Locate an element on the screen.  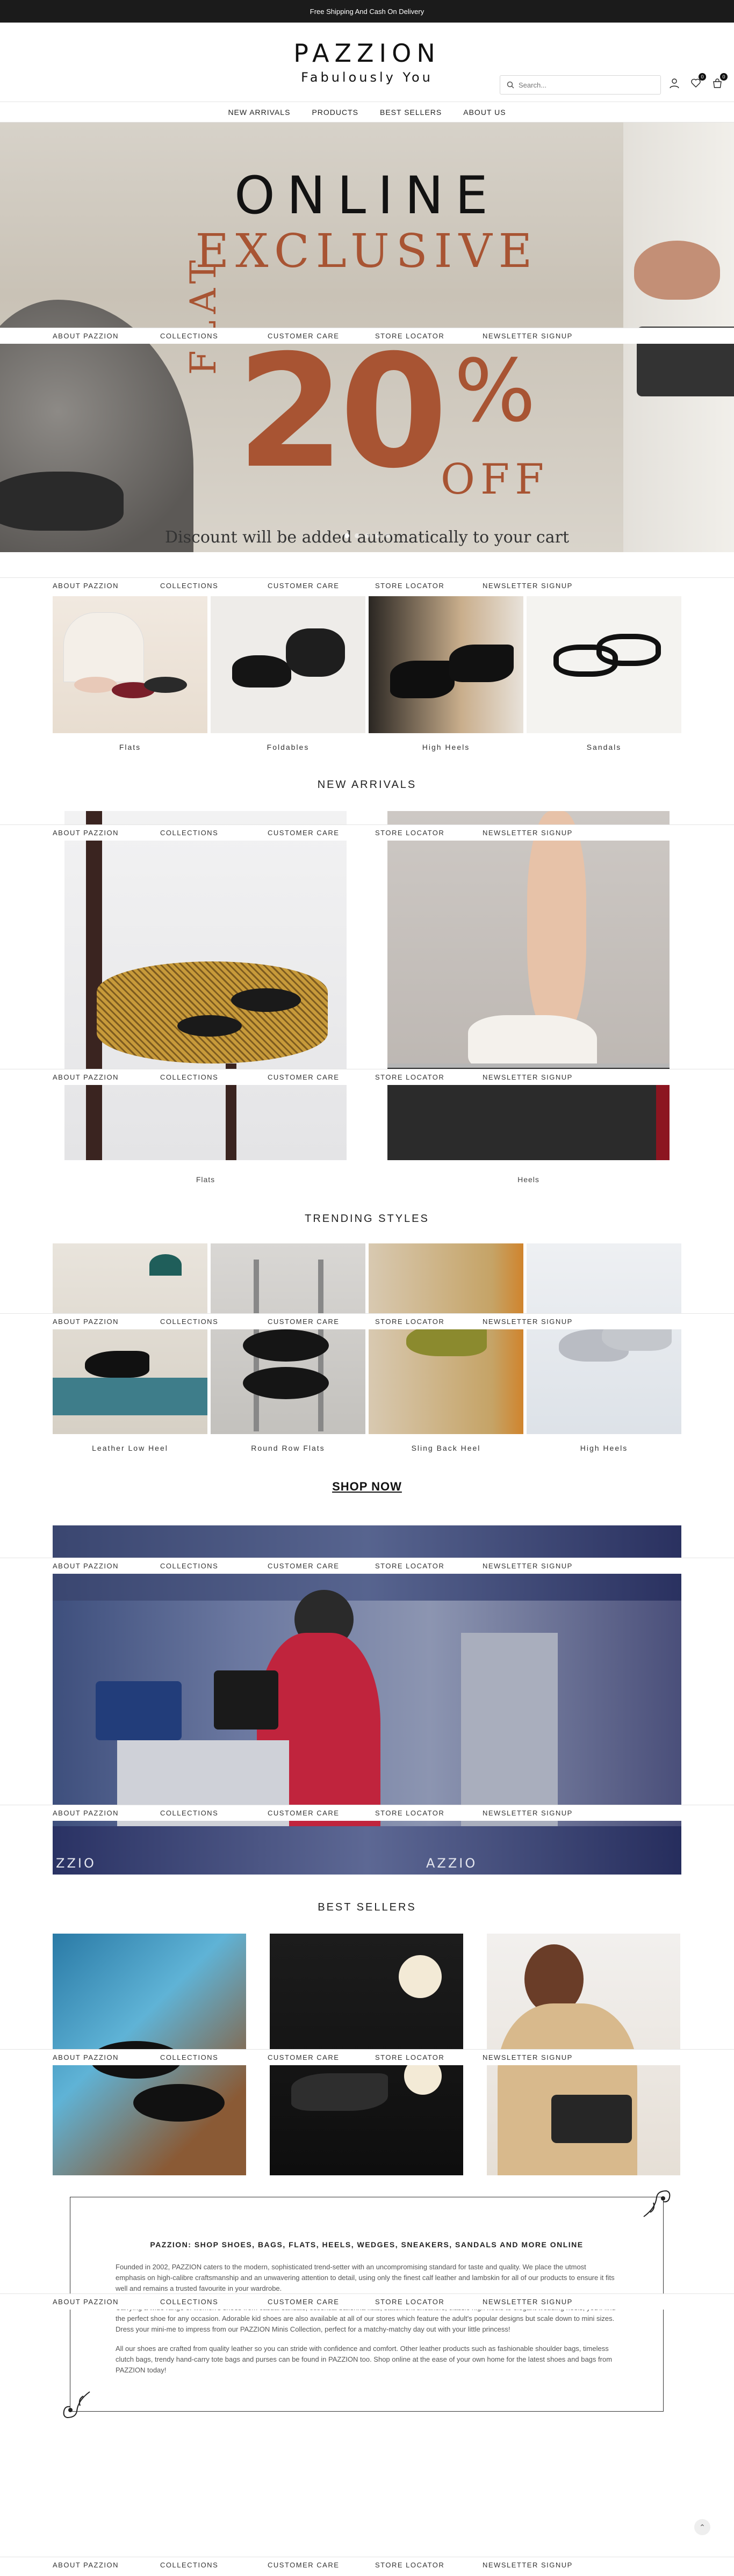
shop-now: SHOP NOW is located at coordinates (367, 1487).